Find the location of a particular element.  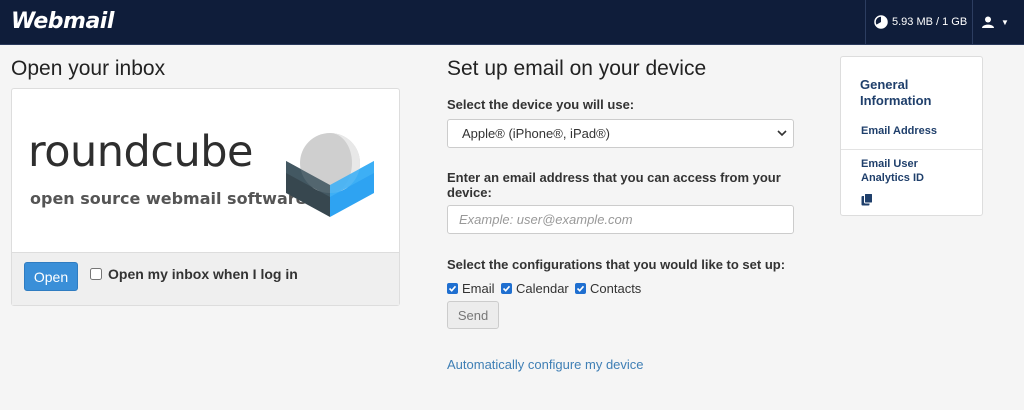

config-email-option: Email is located at coordinates (471, 288).